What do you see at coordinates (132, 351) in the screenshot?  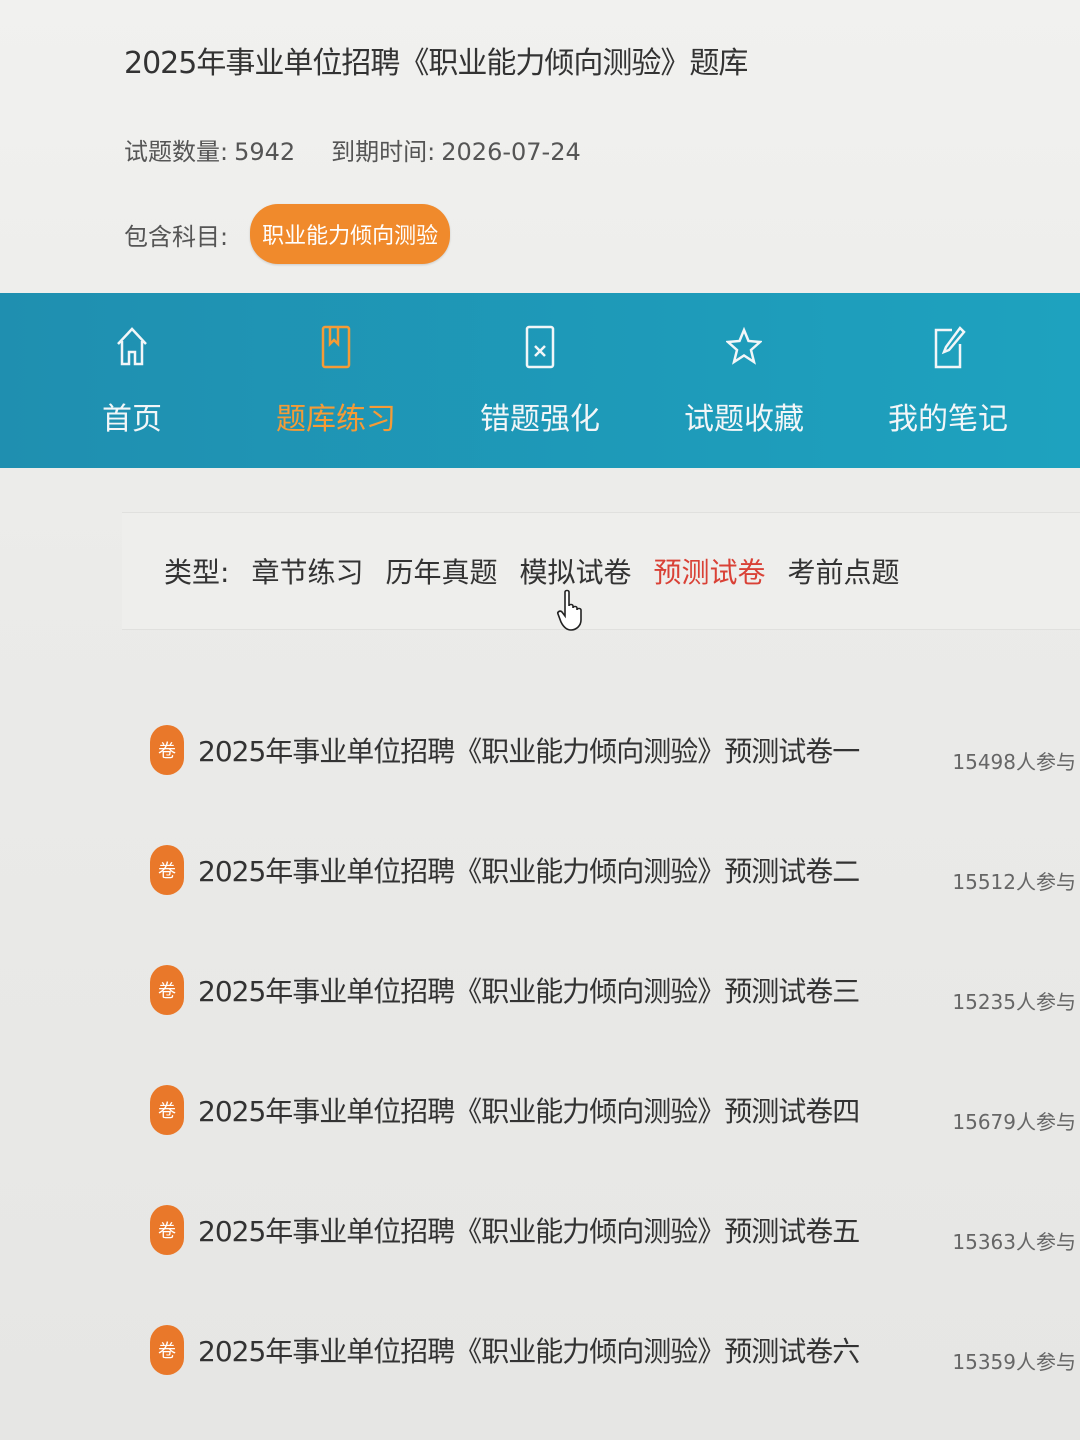 I see `home-icon` at bounding box center [132, 351].